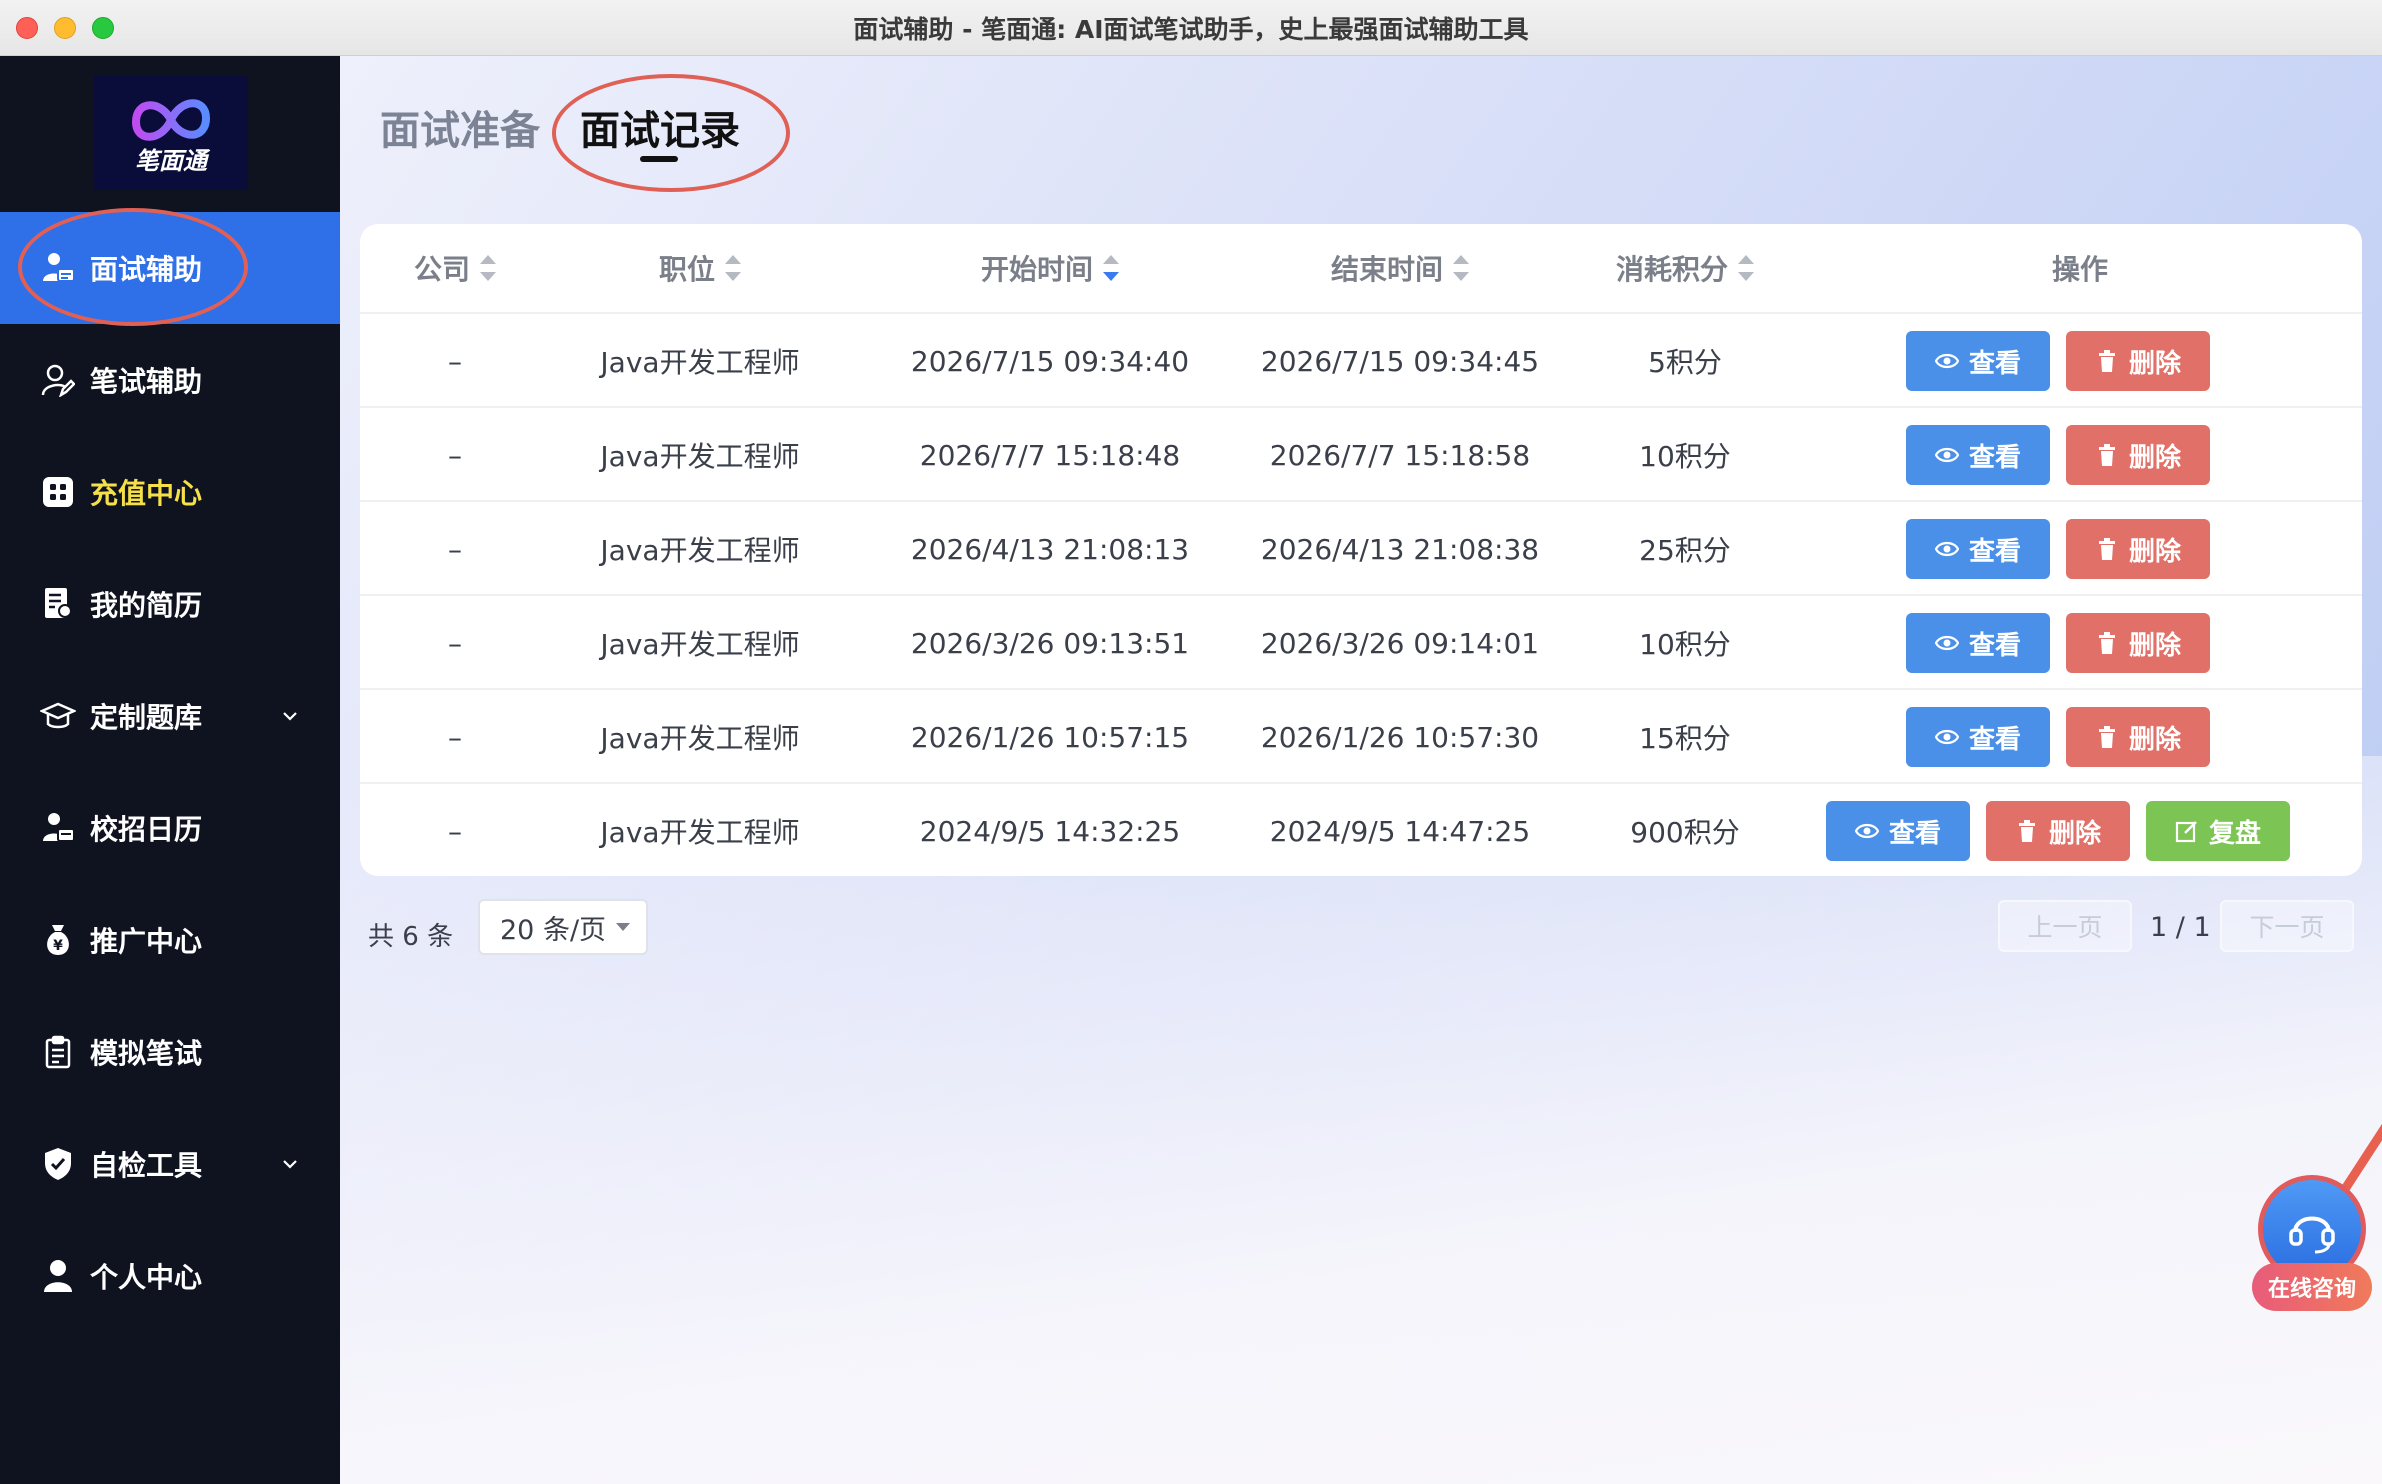 The width and height of the screenshot is (2382, 1484). What do you see at coordinates (1050, 643) in the screenshot?
I see `cell-start-time: 2026/3/26 09:13:51` at bounding box center [1050, 643].